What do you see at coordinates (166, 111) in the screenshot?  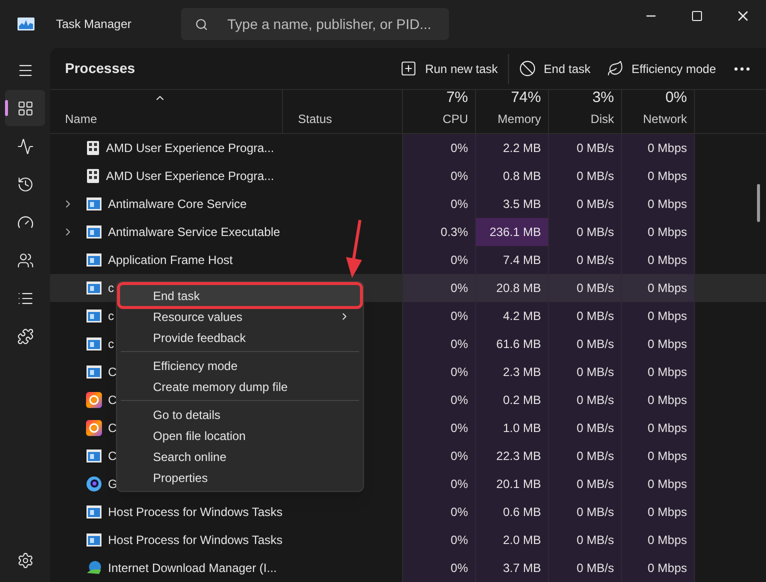 I see `column-header: Name` at bounding box center [166, 111].